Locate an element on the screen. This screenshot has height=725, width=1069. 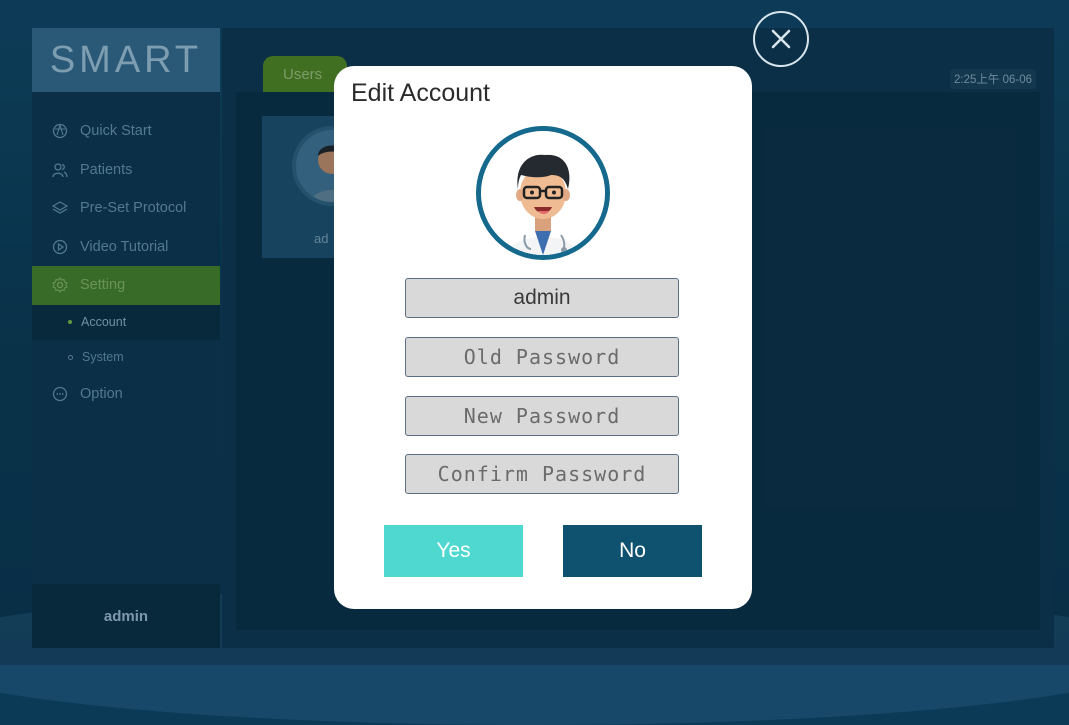
yes-button: Yes is located at coordinates (453, 551).